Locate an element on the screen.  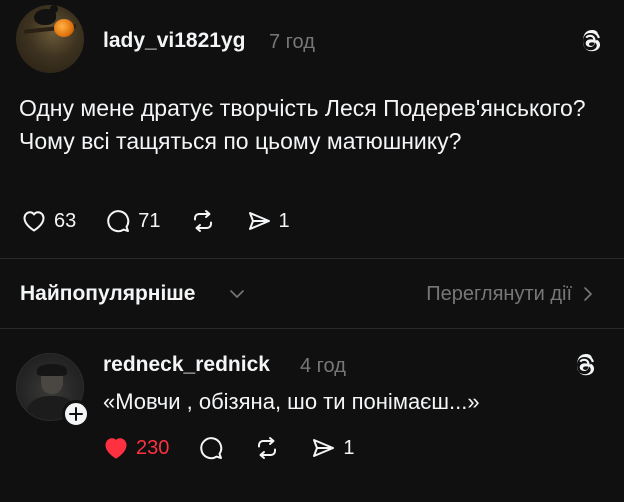
divider is located at coordinates (312, 328).